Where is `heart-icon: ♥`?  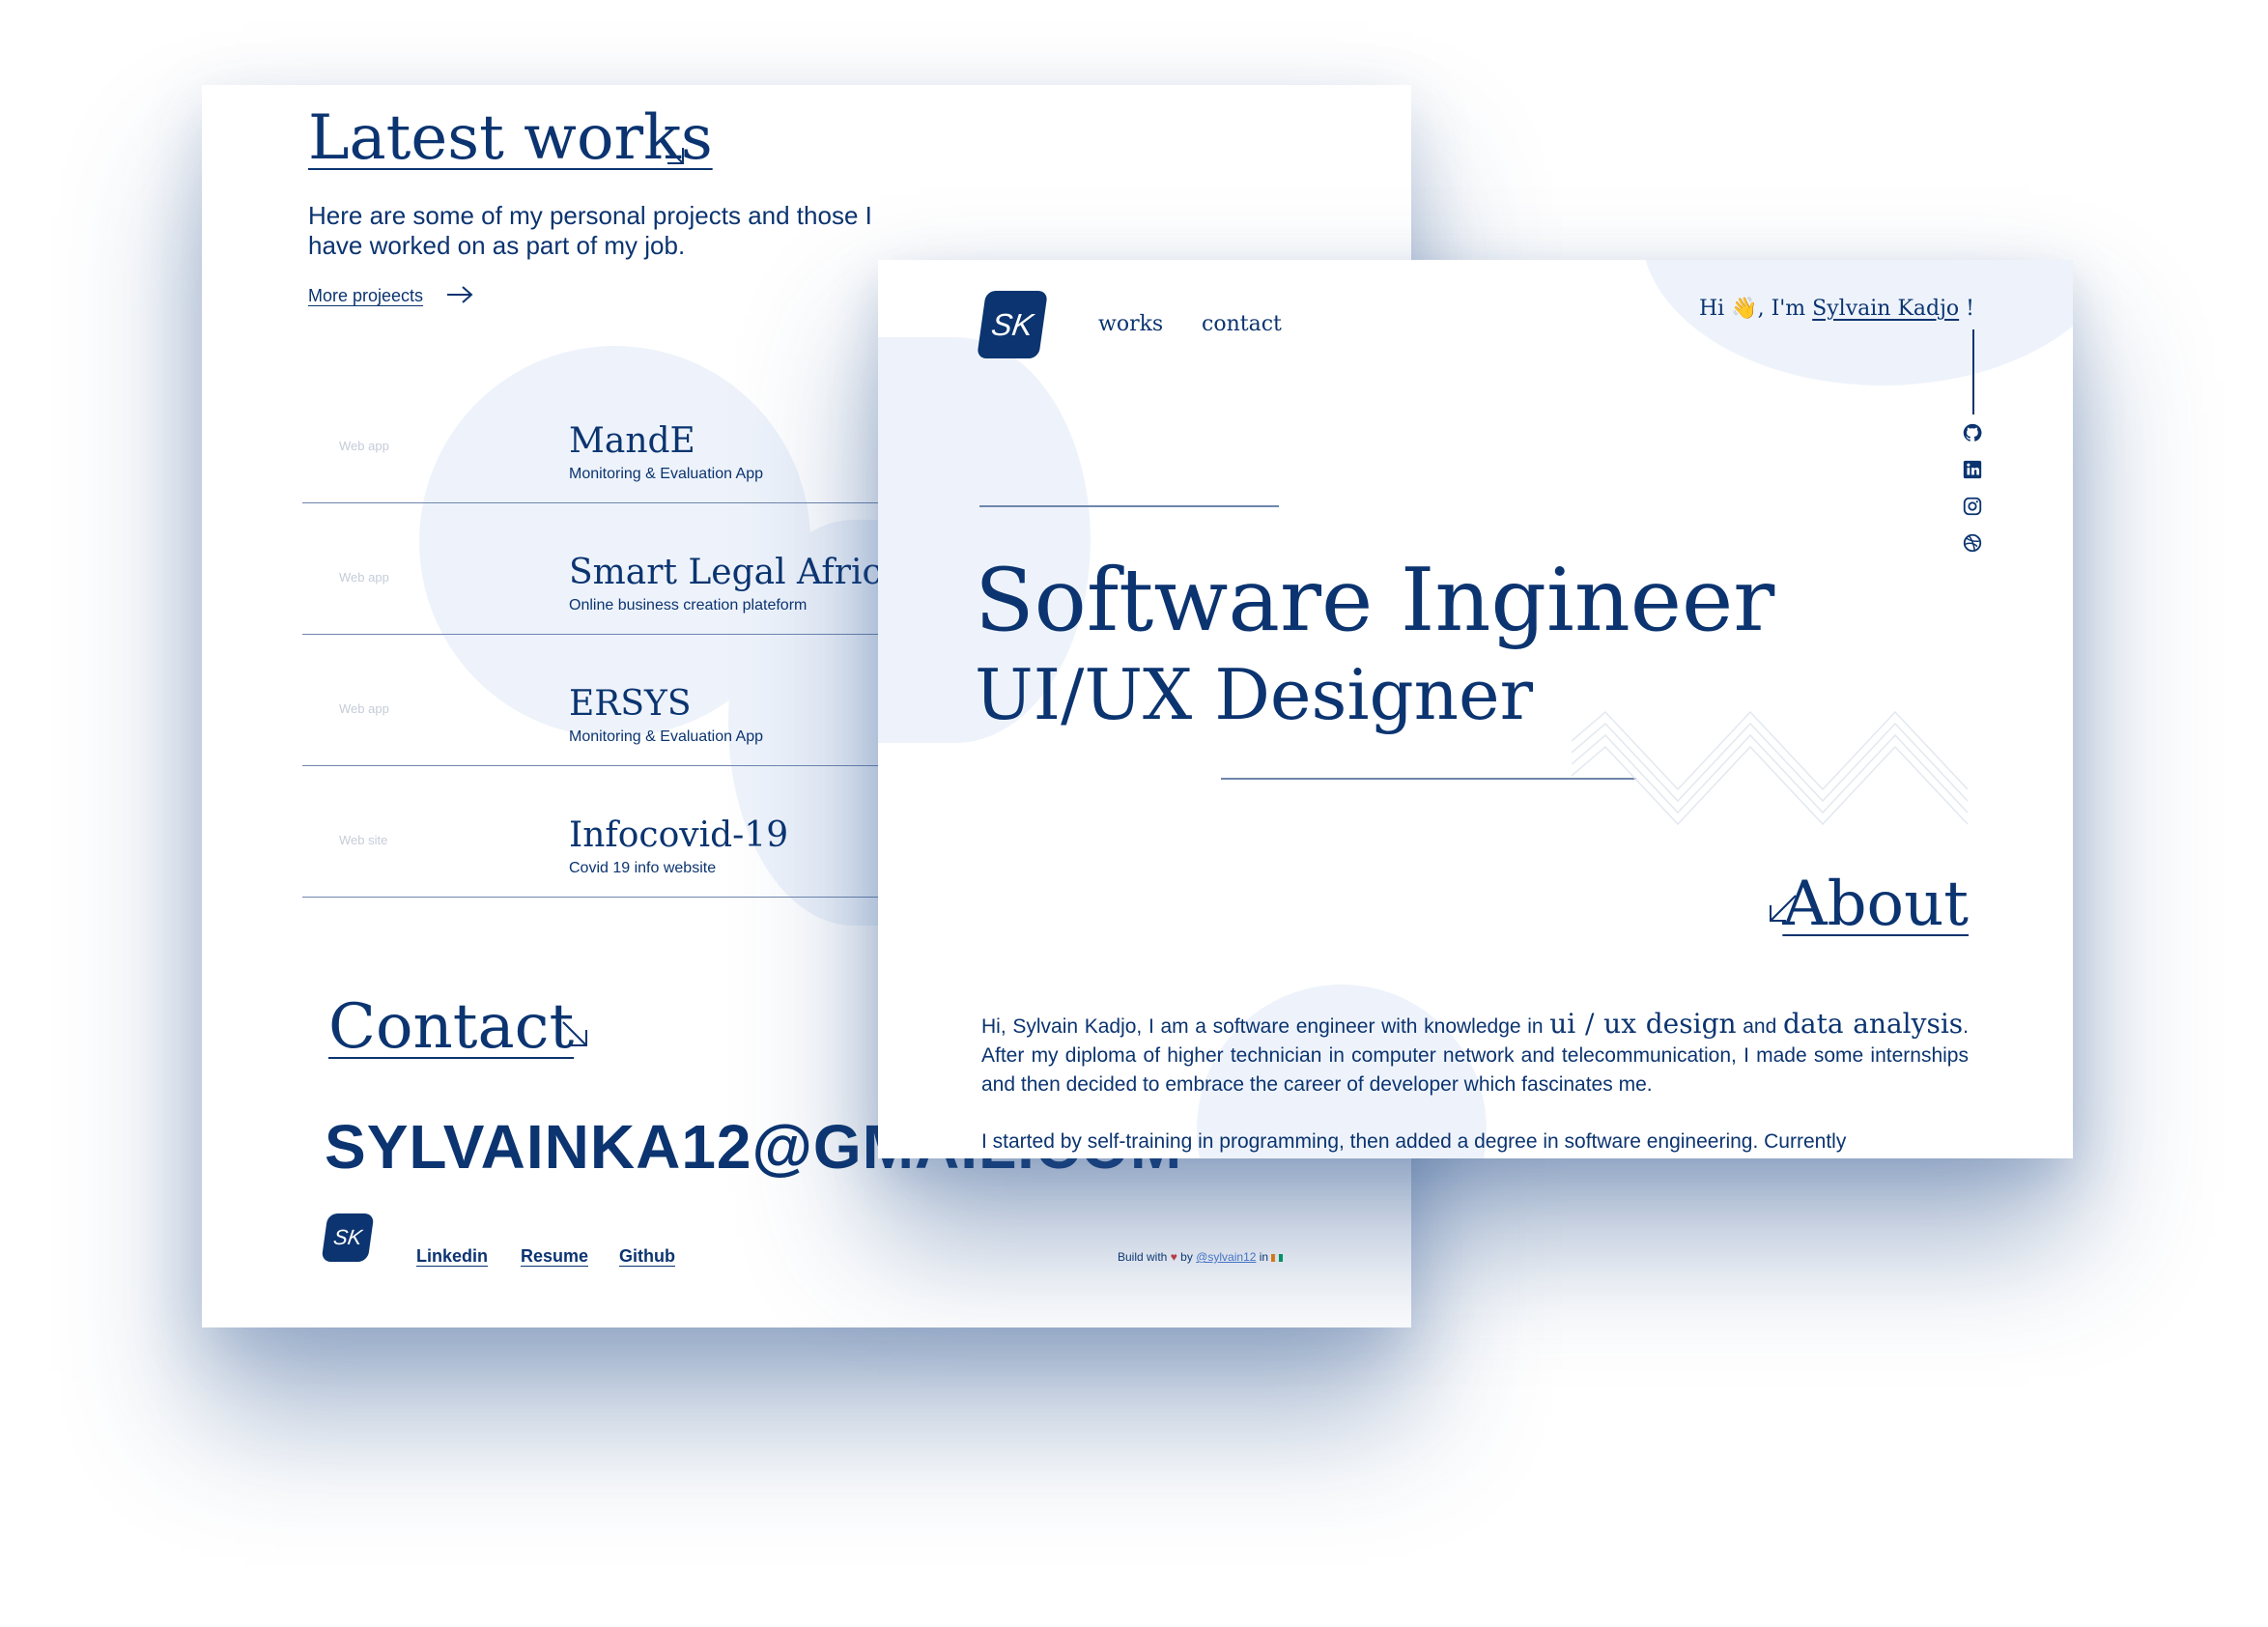
heart-icon: ♥ is located at coordinates (1173, 1257).